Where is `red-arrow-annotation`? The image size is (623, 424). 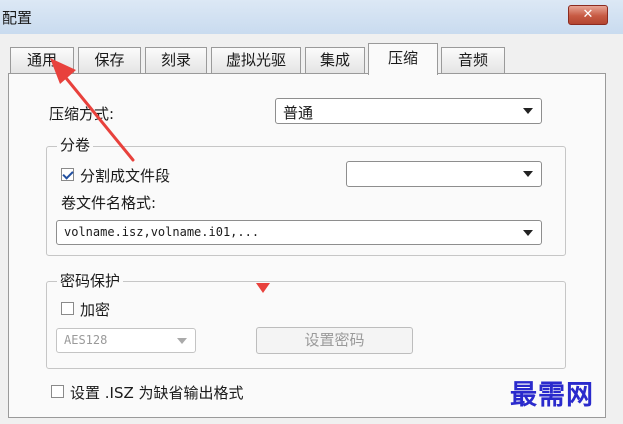 red-arrow-annotation is located at coordinates (92, 110).